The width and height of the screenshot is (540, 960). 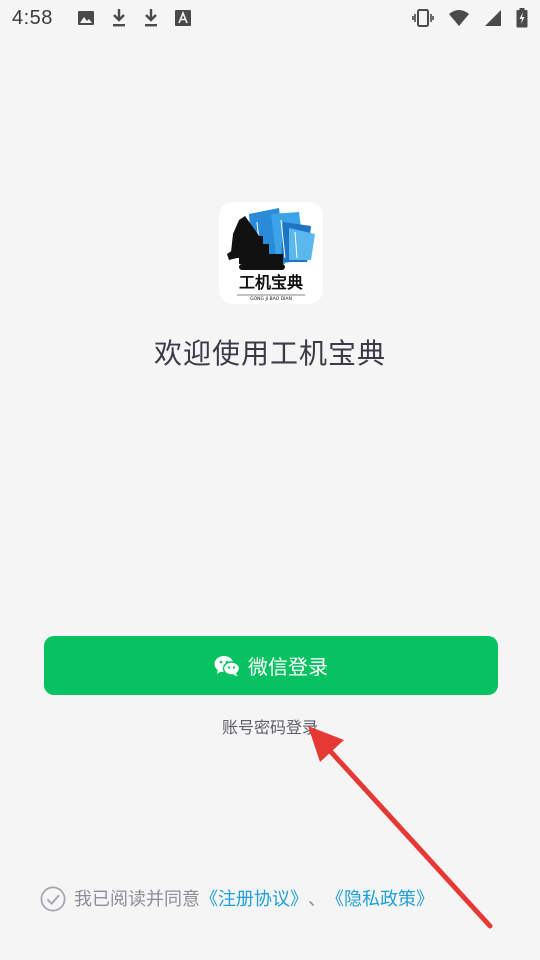 What do you see at coordinates (522, 18) in the screenshot?
I see `battery-charging-icon` at bounding box center [522, 18].